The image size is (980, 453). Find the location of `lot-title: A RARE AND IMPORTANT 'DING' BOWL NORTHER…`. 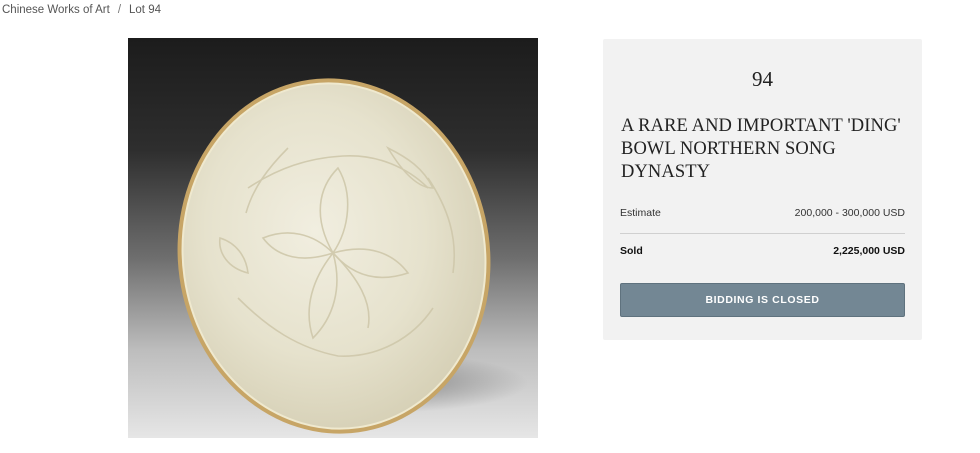

lot-title: A RARE AND IMPORTANT 'DING' BOWL NORTHER… is located at coordinates (761, 149).